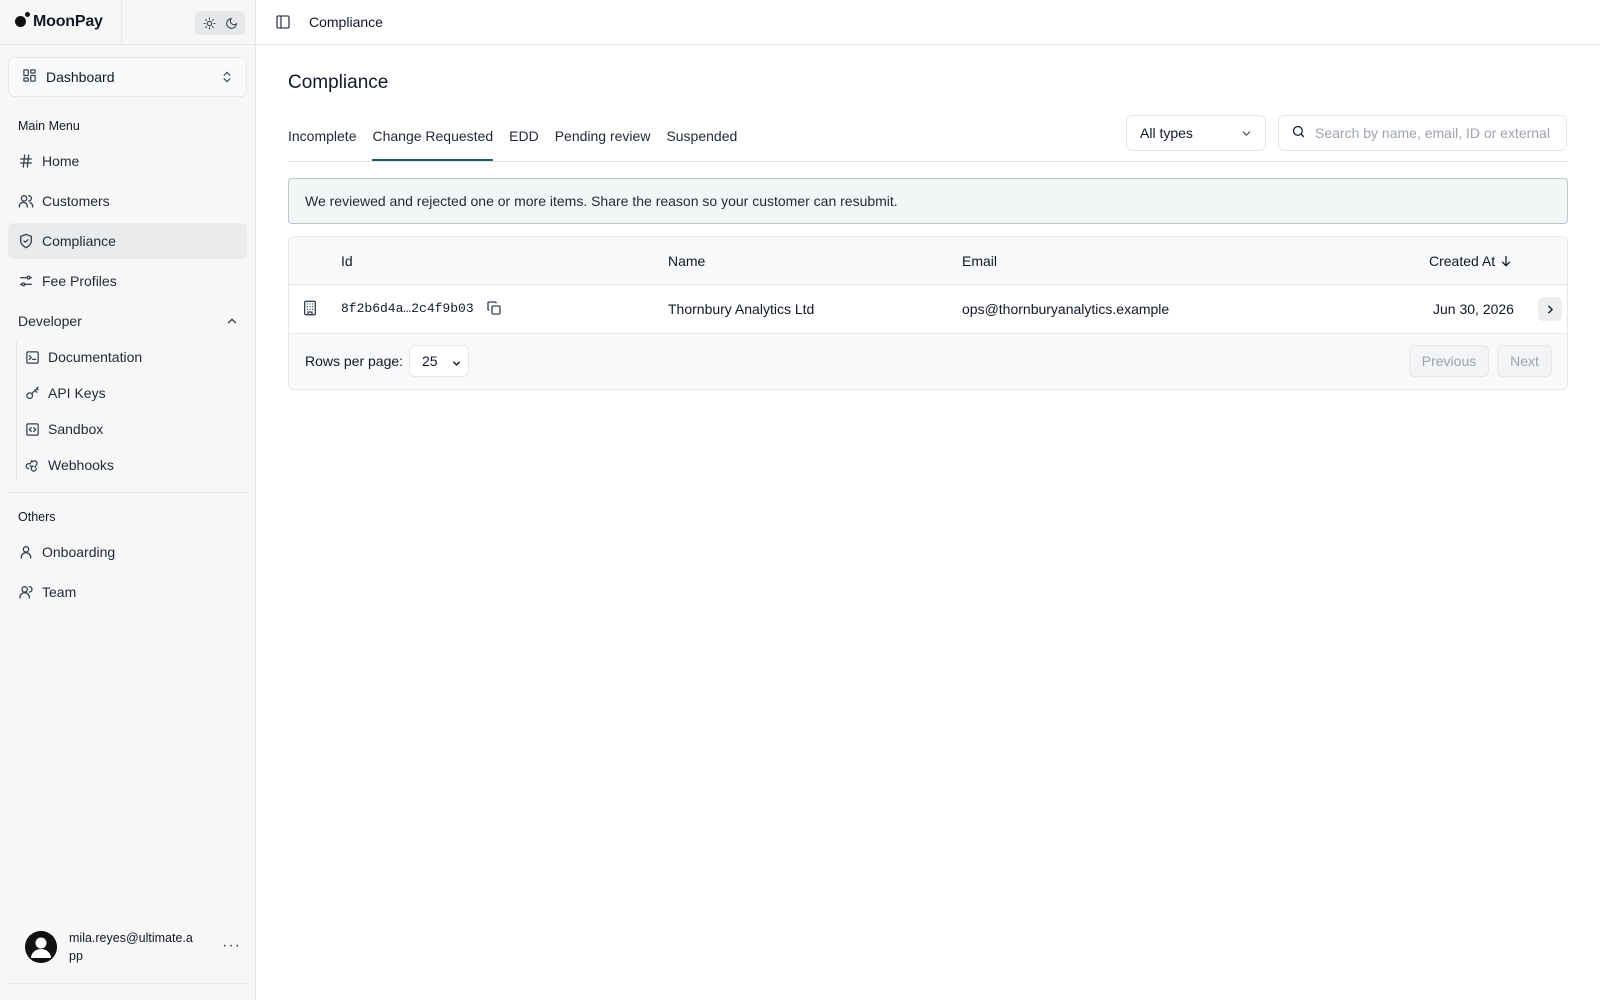 The width and height of the screenshot is (1600, 1000). What do you see at coordinates (430, 361) in the screenshot?
I see `rows-per-page-value: 25` at bounding box center [430, 361].